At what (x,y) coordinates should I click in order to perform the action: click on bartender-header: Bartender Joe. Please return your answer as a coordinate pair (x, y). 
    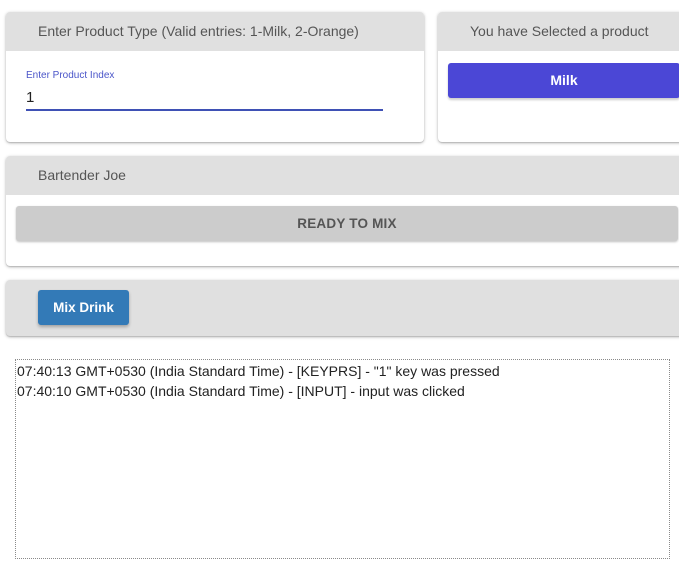
    Looking at the image, I should click on (342, 175).